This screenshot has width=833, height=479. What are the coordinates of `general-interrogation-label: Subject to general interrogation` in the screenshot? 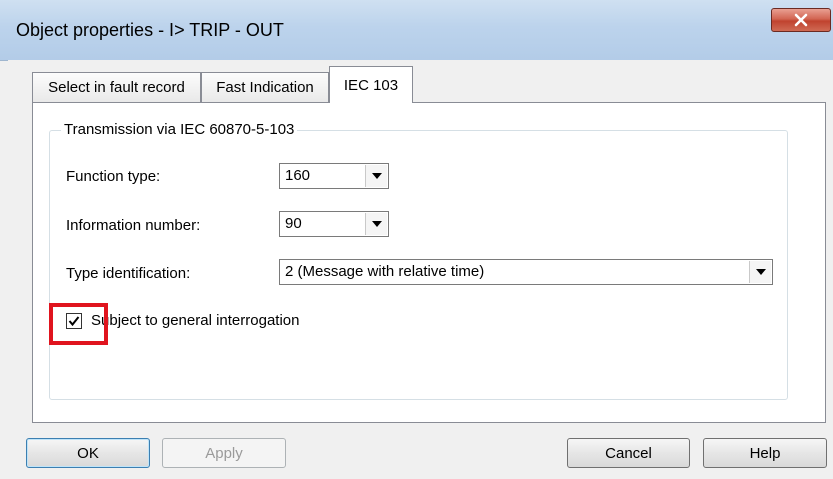 It's located at (195, 320).